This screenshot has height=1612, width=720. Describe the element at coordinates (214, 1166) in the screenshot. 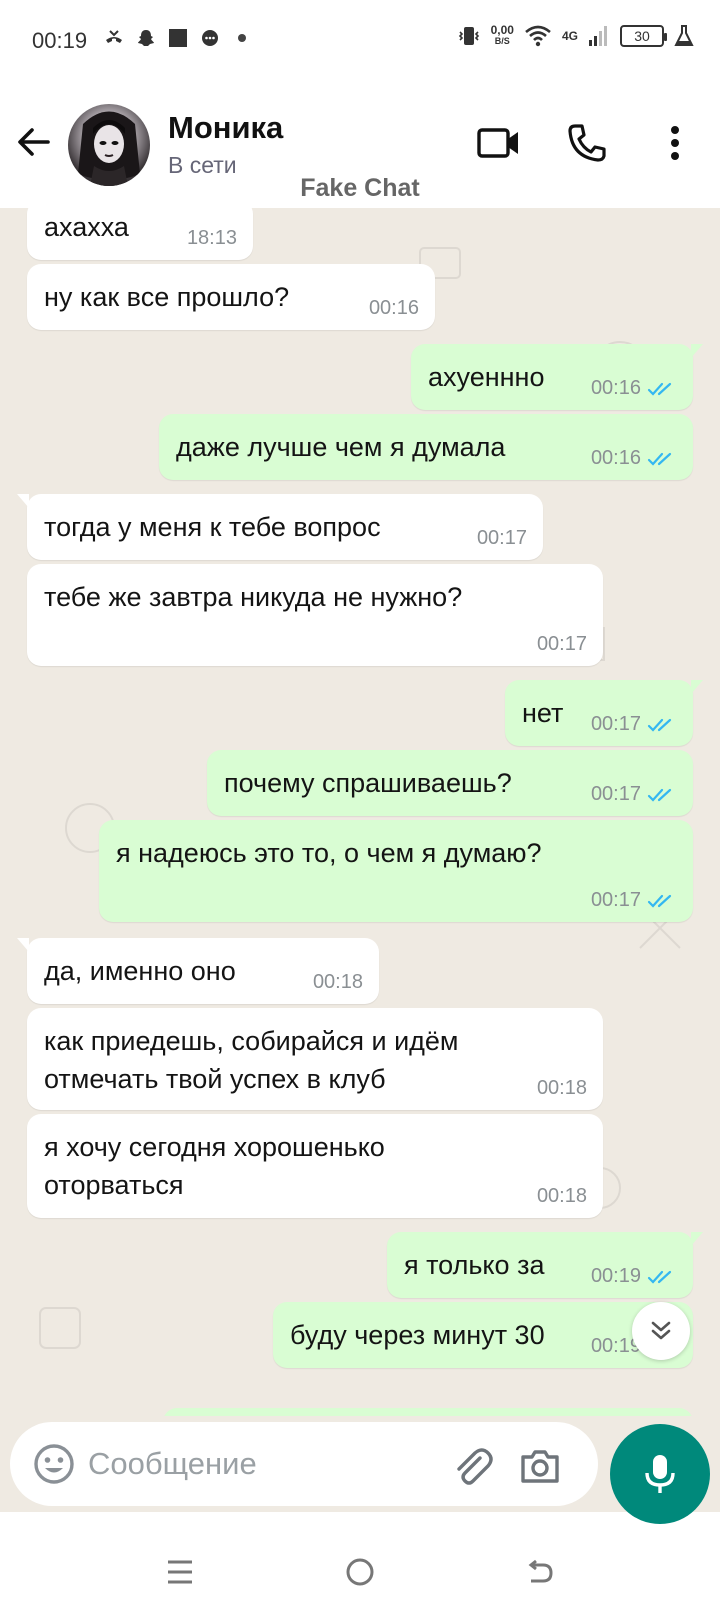

I see `message-text: я хочу сегодня хорошенько оторваться` at that location.